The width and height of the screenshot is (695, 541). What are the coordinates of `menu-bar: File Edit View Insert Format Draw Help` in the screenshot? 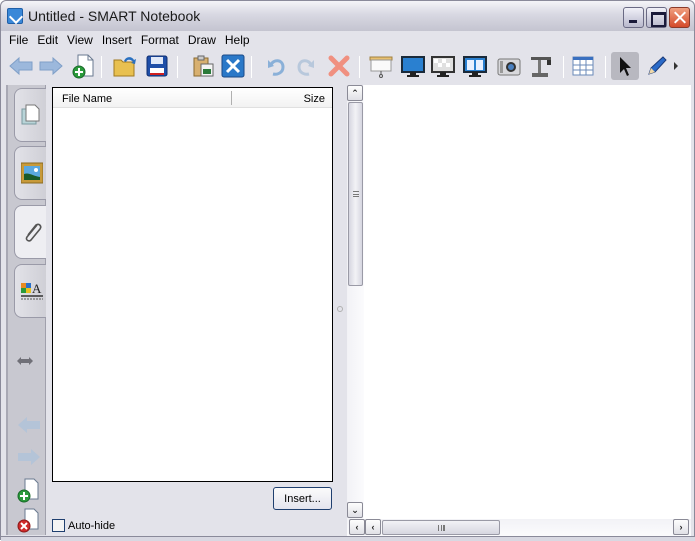 It's located at (130, 41).